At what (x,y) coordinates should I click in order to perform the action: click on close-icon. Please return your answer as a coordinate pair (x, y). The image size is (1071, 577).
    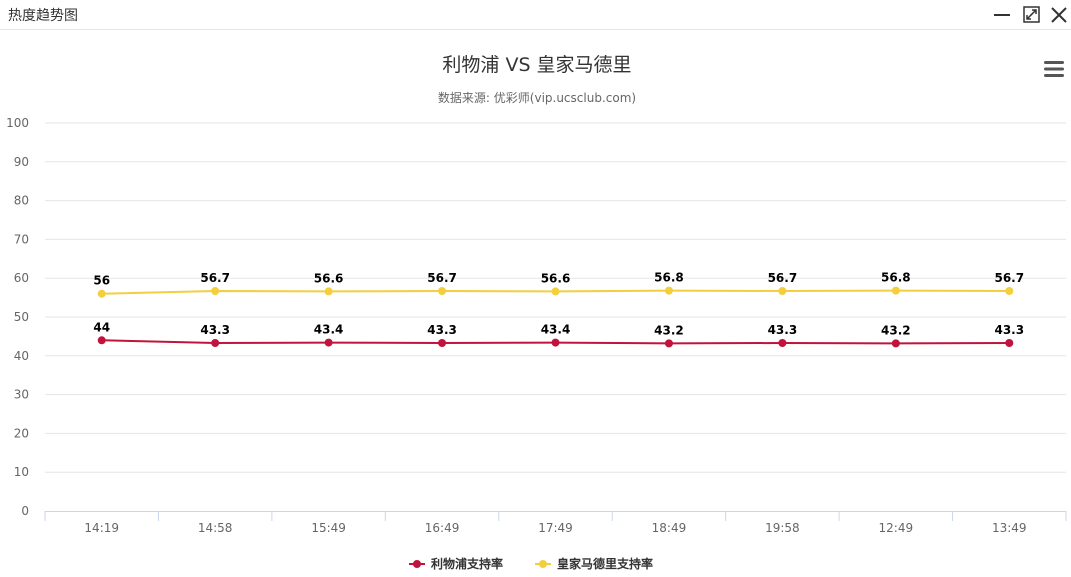
    Looking at the image, I should click on (1059, 15).